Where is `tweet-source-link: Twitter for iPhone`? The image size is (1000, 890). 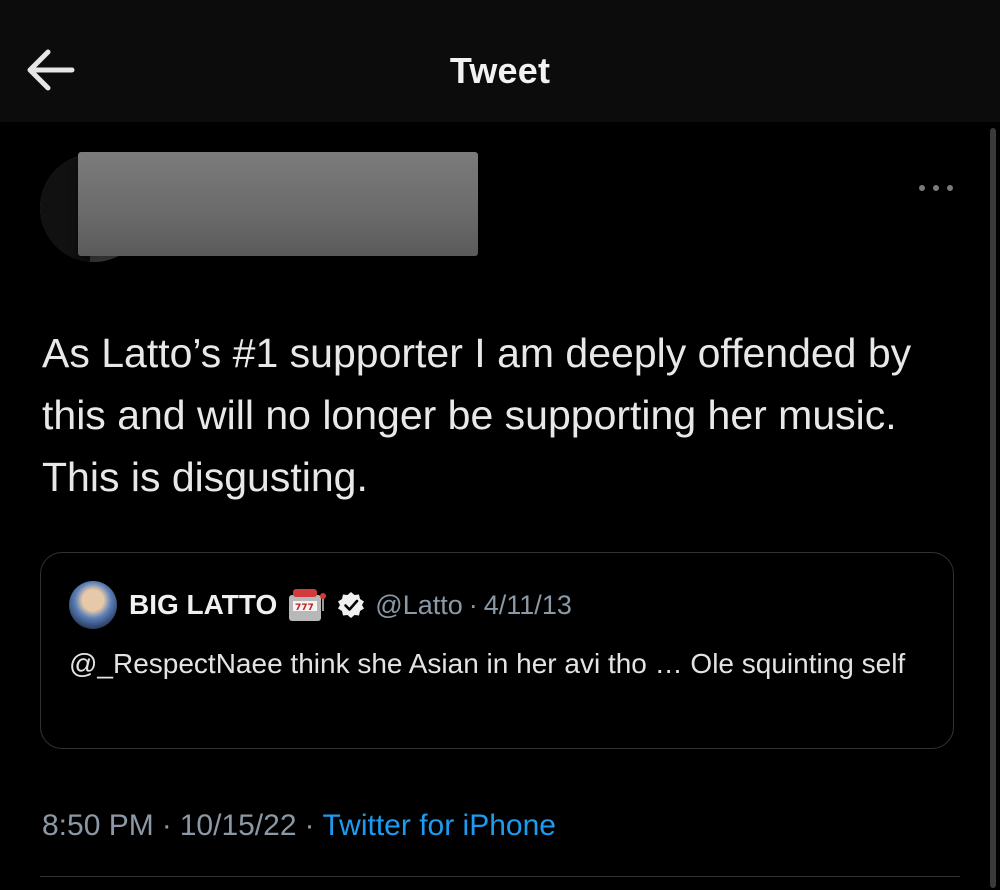
tweet-source-link: Twitter for iPhone is located at coordinates (439, 826).